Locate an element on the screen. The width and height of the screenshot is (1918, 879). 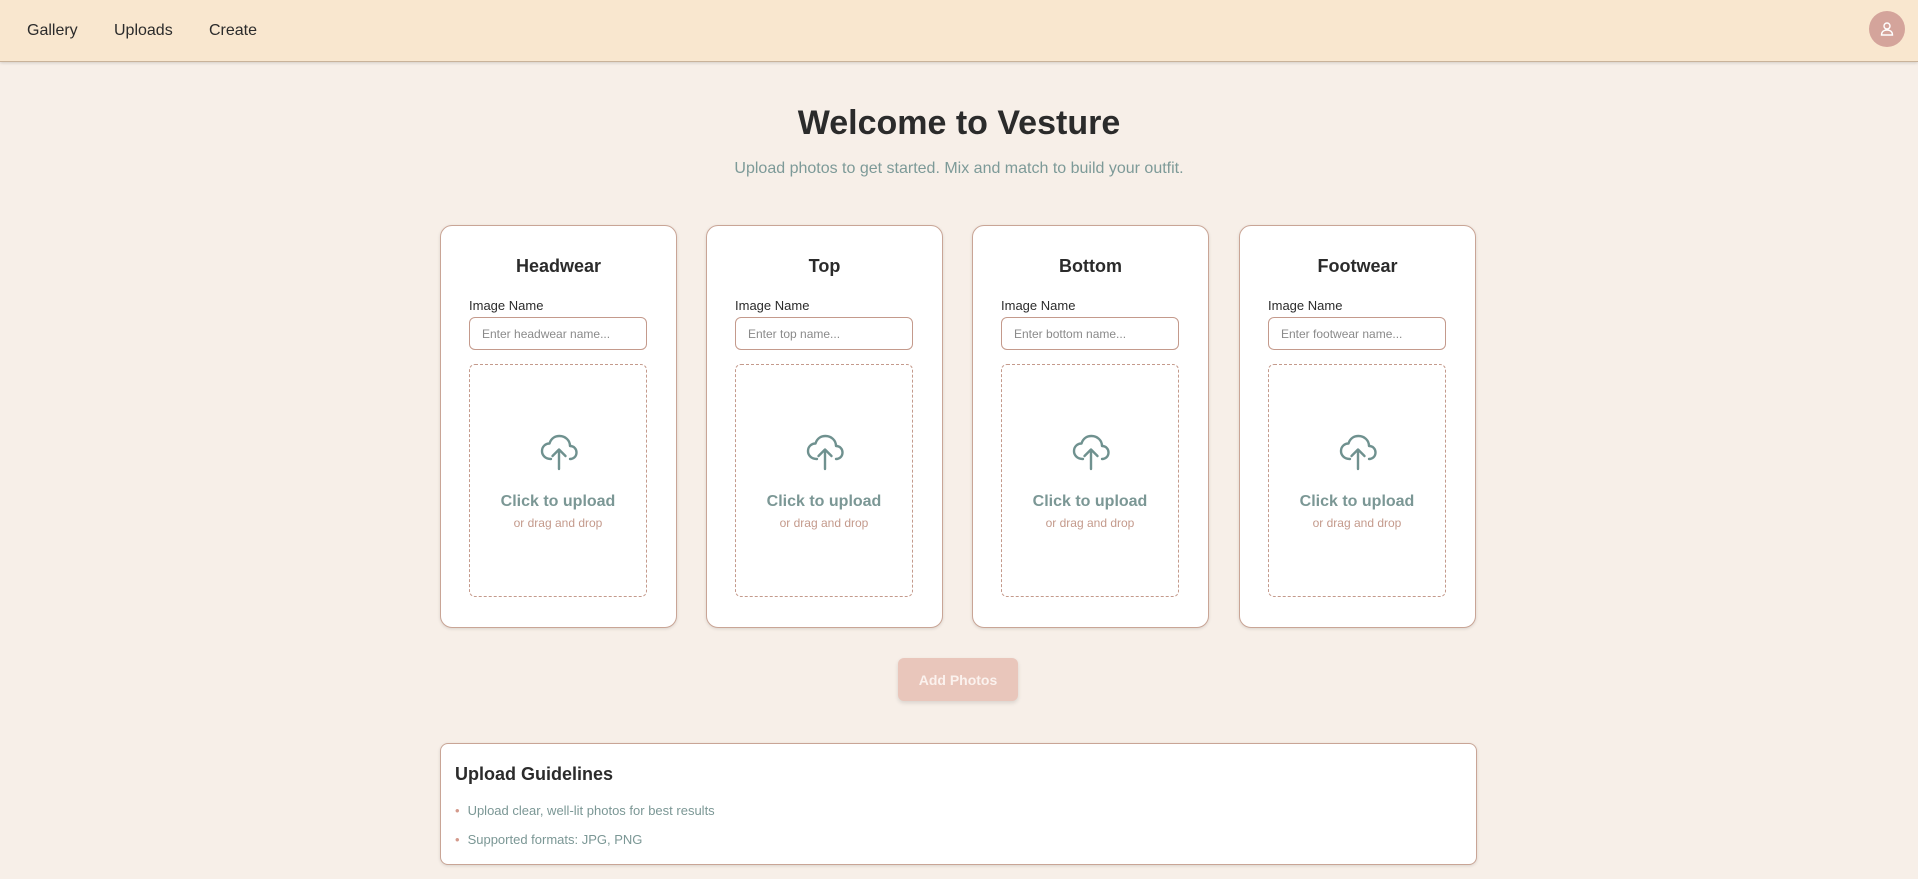
top-dropzone: Click to upload or drag and drop is located at coordinates (824, 480).